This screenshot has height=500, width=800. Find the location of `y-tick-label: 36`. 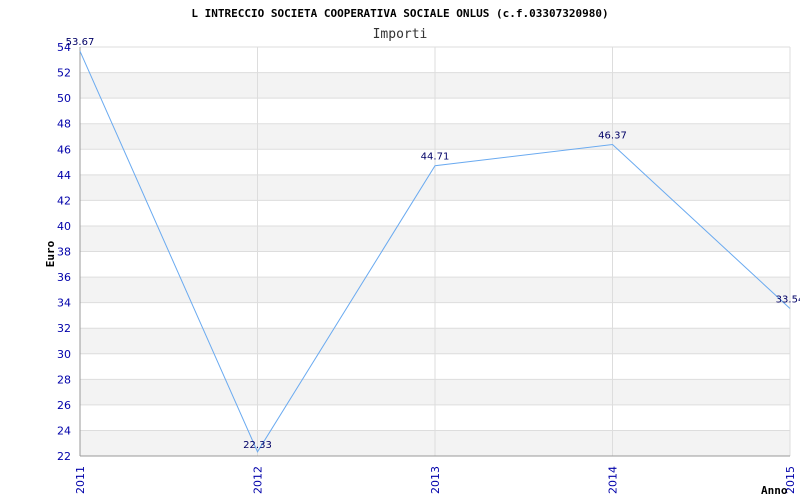

y-tick-label: 36 is located at coordinates (64, 277).